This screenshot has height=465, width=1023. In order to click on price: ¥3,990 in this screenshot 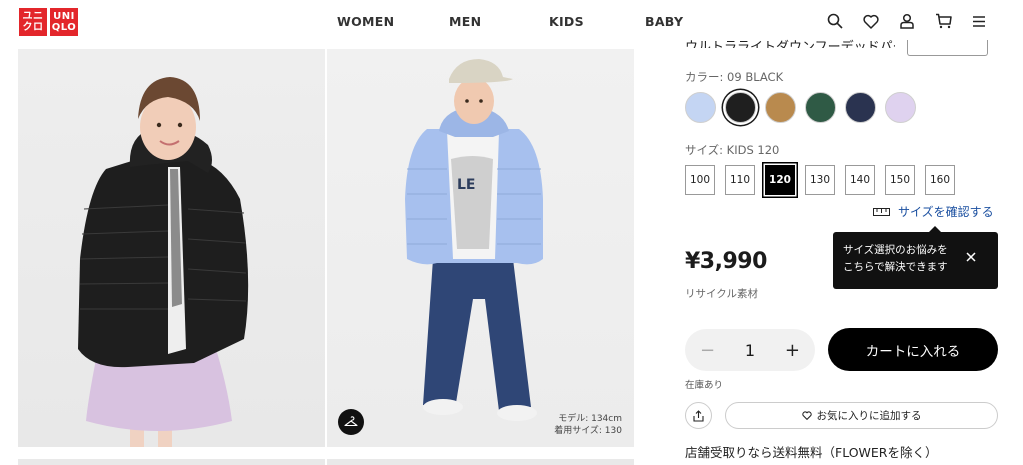, I will do `click(726, 261)`.